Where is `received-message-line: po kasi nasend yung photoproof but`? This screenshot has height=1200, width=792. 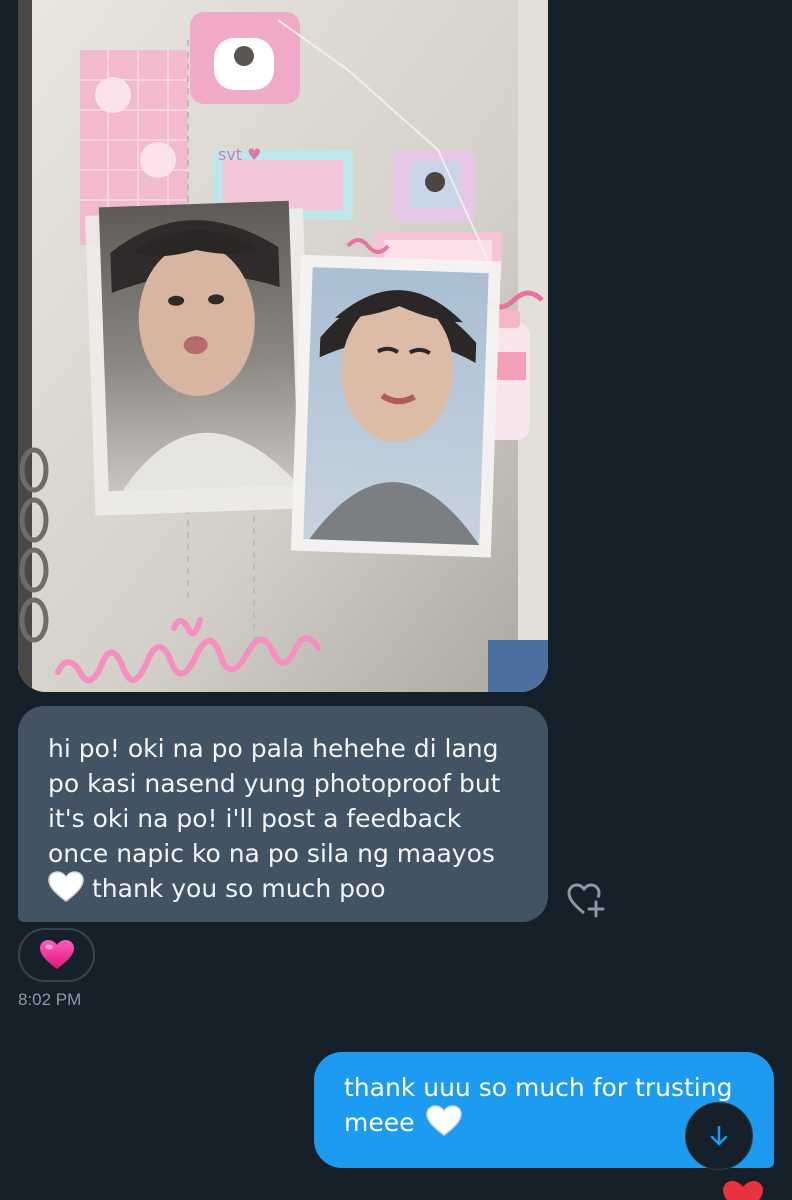 received-message-line: po kasi nasend yung photoproof but is located at coordinates (274, 783).